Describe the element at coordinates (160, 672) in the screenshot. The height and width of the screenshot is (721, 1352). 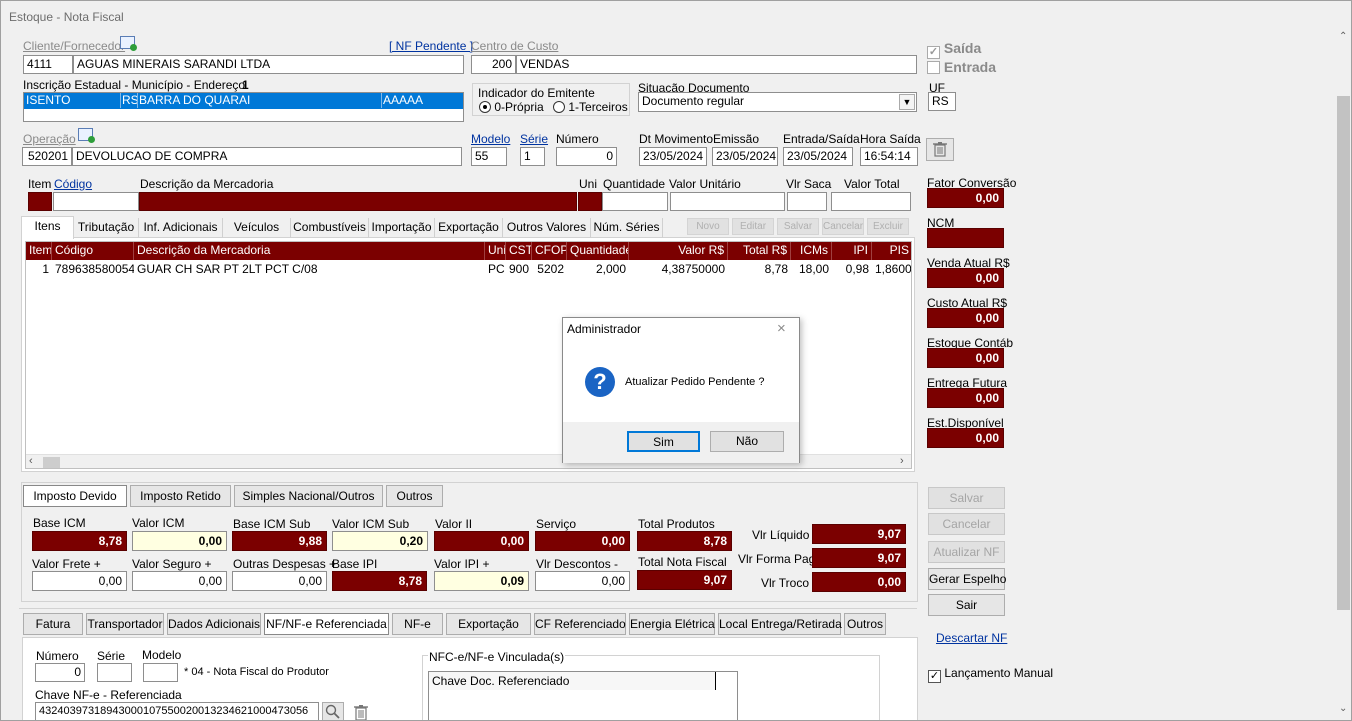
I see `ref-modelo-input` at that location.